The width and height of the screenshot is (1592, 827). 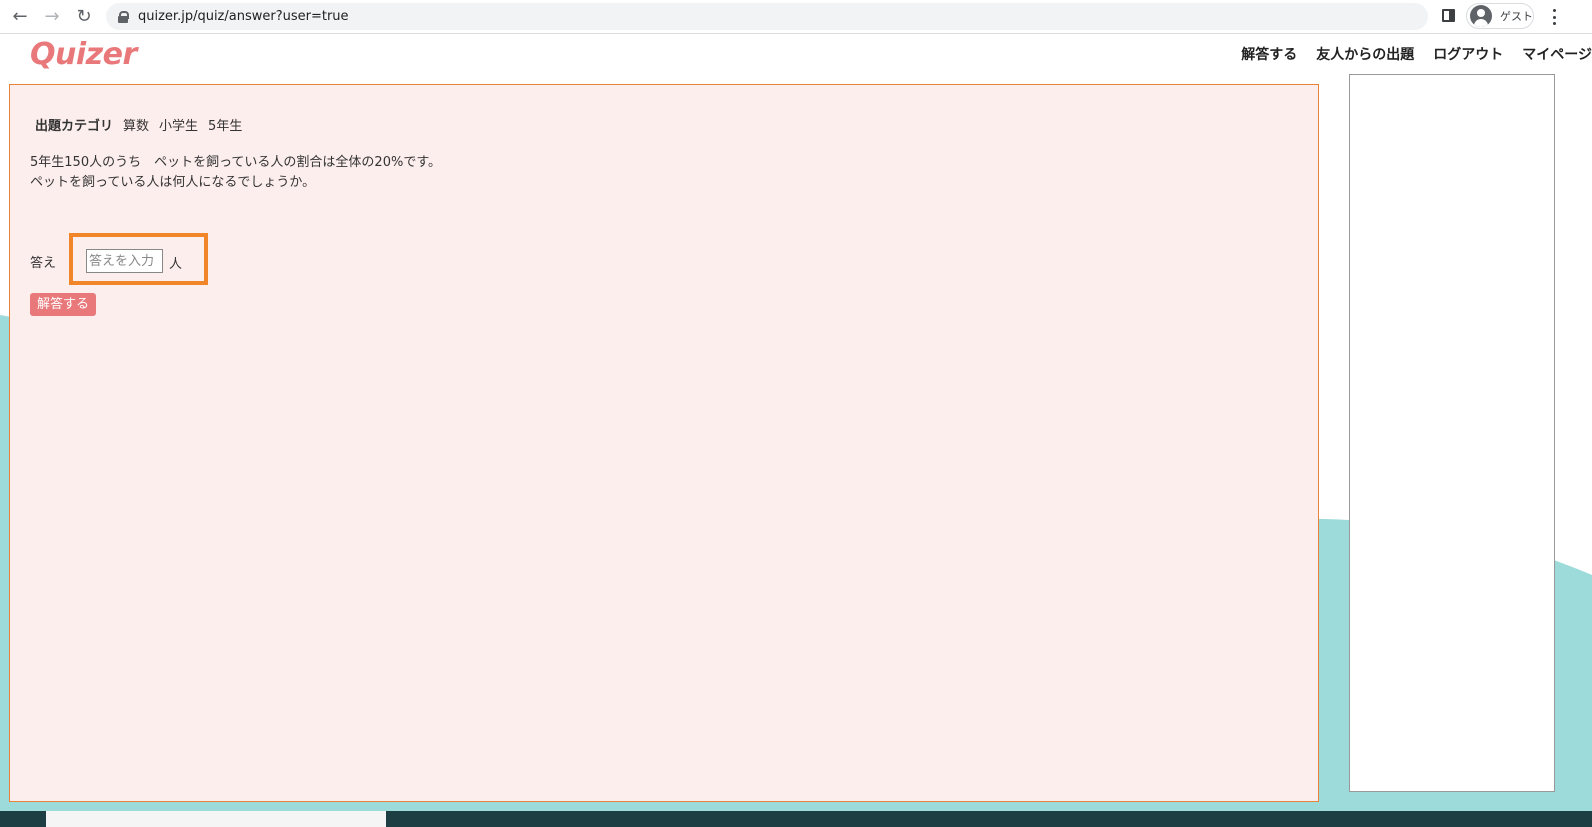 What do you see at coordinates (1452, 433) in the screenshot?
I see `sidebar-ad-panel` at bounding box center [1452, 433].